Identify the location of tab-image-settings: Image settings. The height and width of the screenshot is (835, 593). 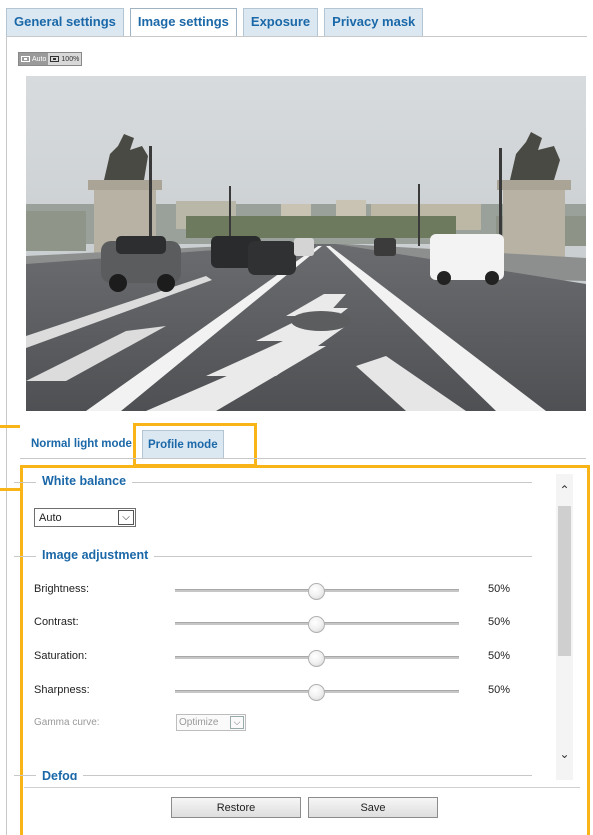
(183, 22).